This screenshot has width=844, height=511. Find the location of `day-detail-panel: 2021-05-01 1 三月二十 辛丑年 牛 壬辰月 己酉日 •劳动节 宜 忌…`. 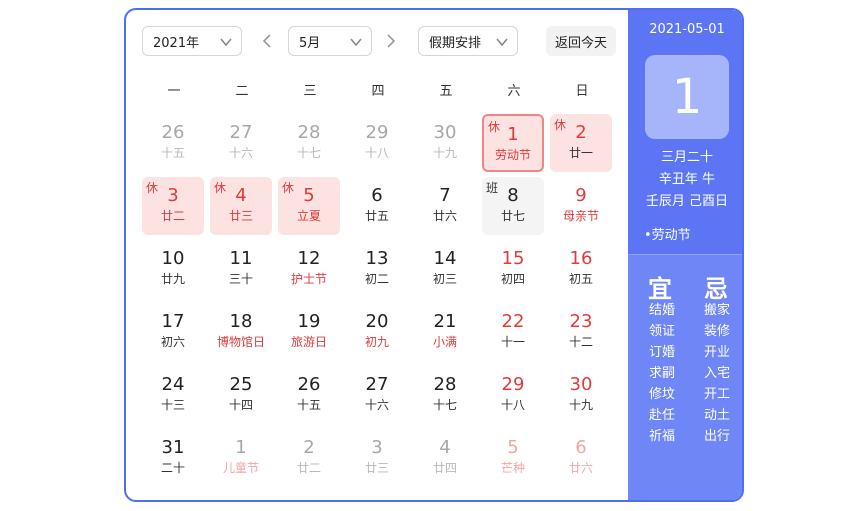

day-detail-panel: 2021-05-01 1 三月二十 辛丑年 牛 壬辰月 己酉日 •劳动节 宜 忌… is located at coordinates (685, 255).